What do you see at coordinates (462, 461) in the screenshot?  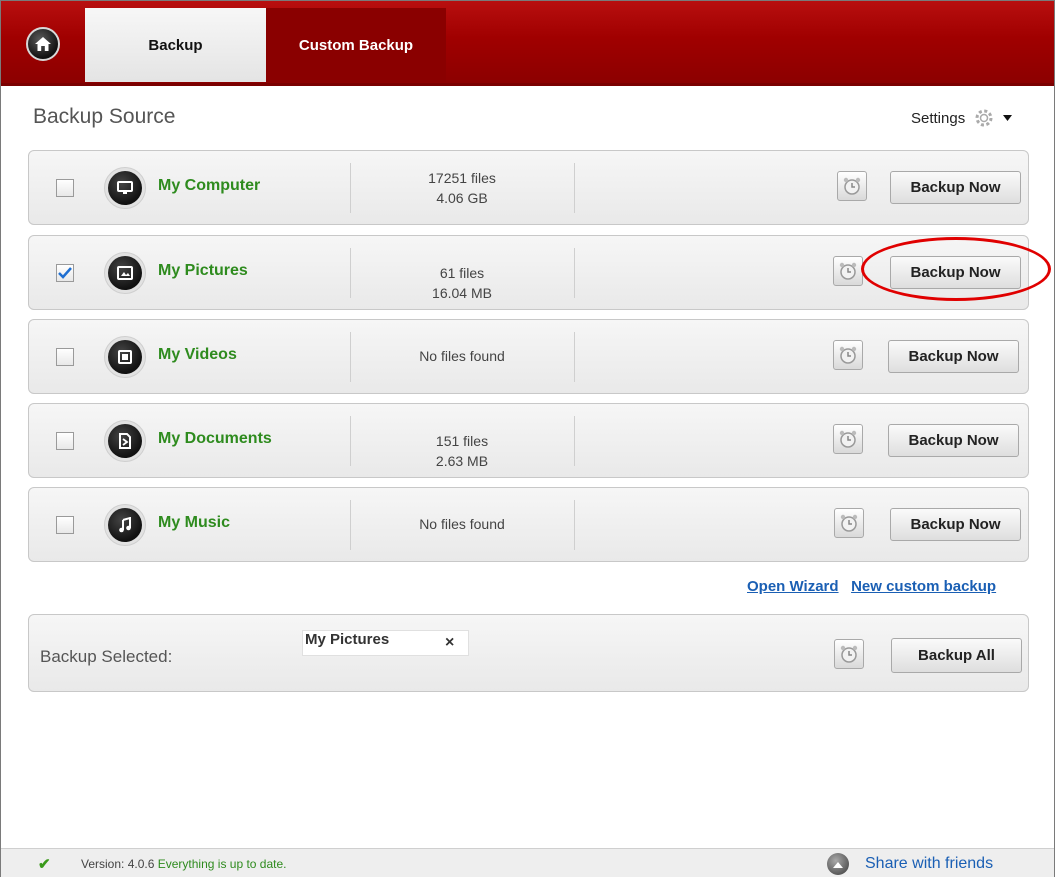 I see `file-size: 2.63 MB` at bounding box center [462, 461].